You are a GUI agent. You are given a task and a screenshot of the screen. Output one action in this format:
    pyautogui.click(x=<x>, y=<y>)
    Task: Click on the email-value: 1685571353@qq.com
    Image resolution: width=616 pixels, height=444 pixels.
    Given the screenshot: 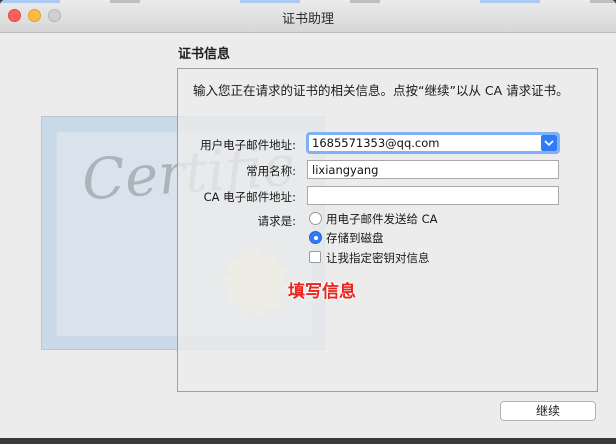 What is the action you would take?
    pyautogui.click(x=376, y=143)
    